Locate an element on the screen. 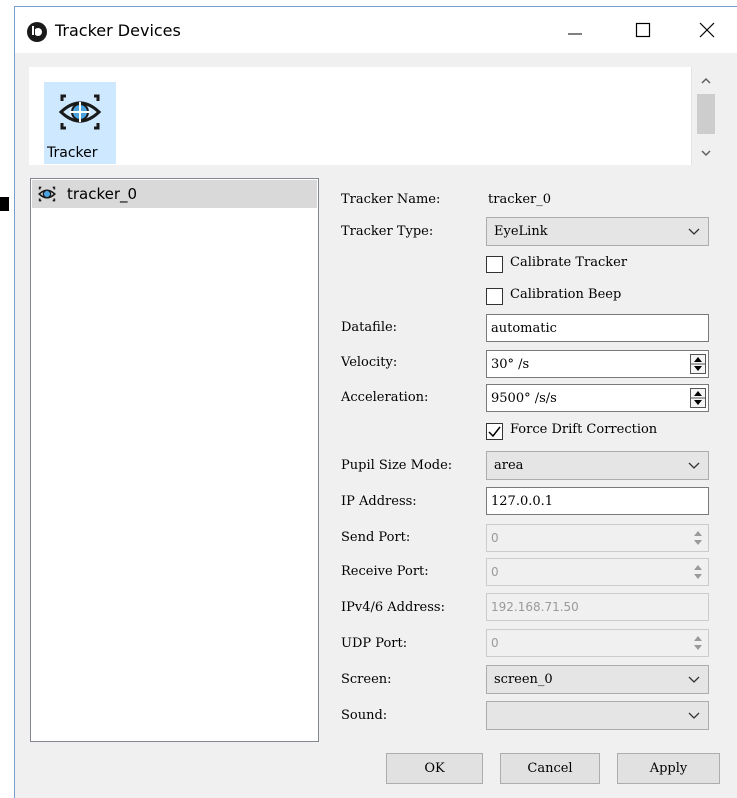 The image size is (737, 798). app-logo-icon is located at coordinates (37, 32).